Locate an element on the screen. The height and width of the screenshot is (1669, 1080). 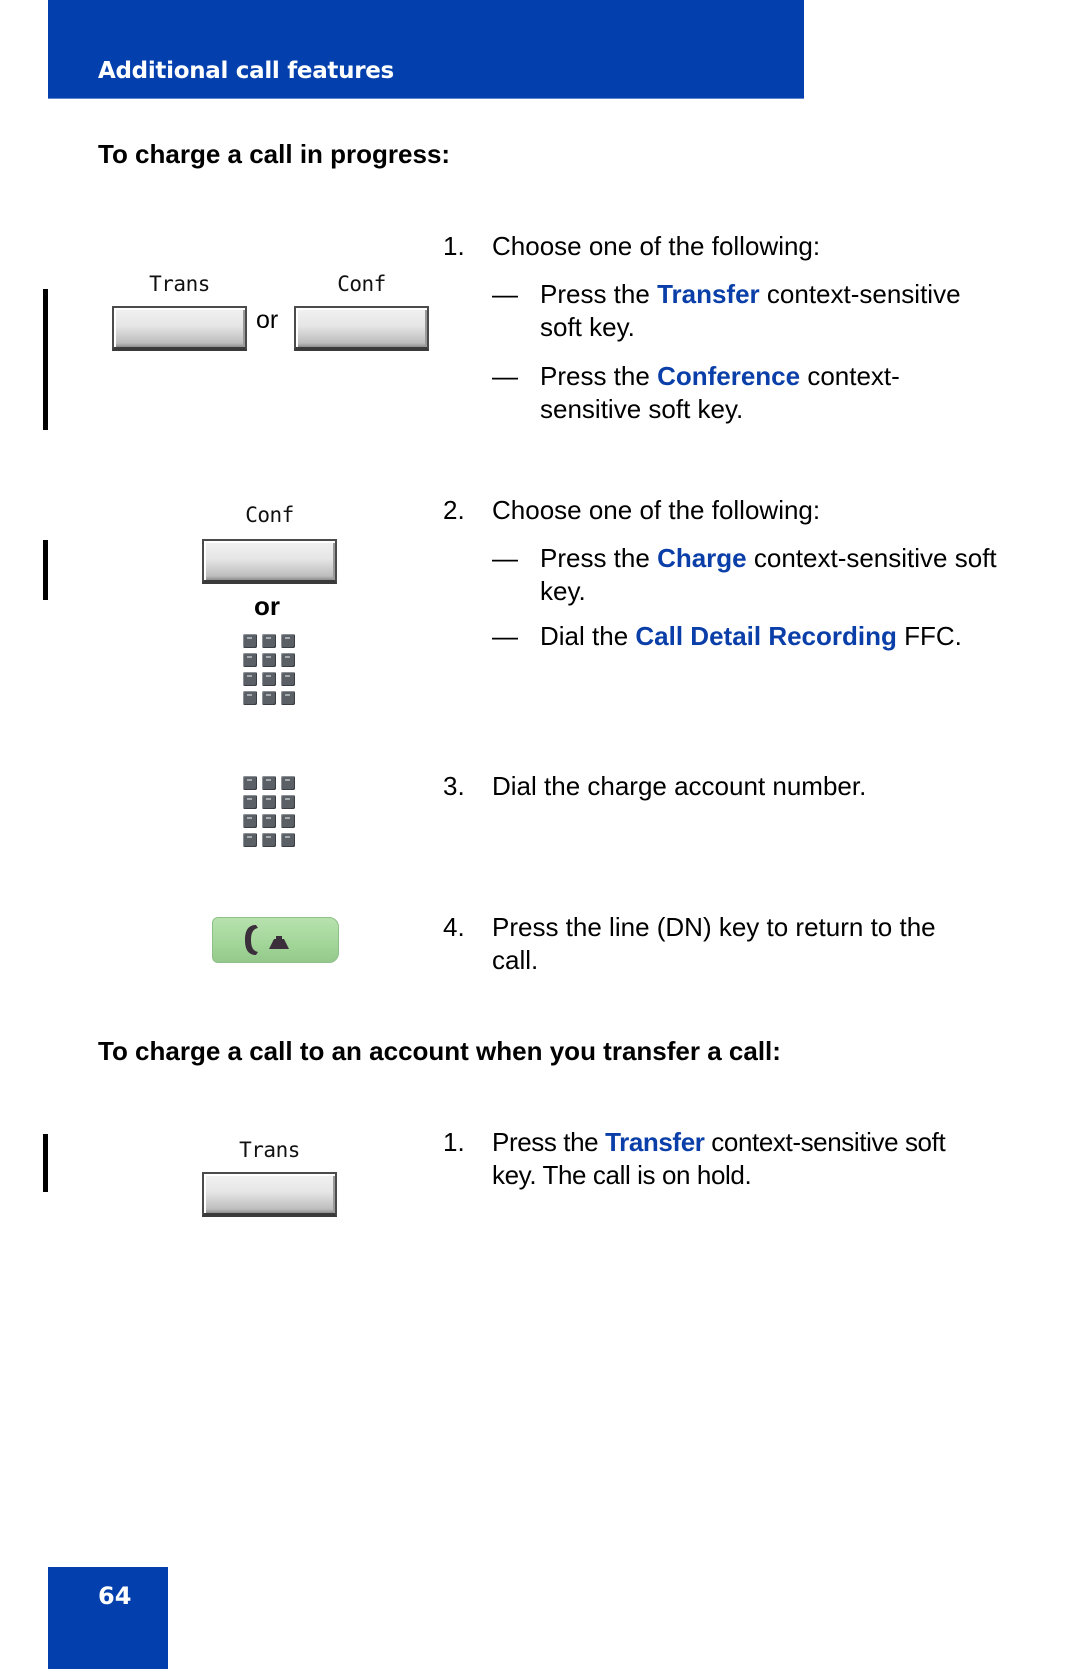
step-number: 2. is located at coordinates (454, 510).